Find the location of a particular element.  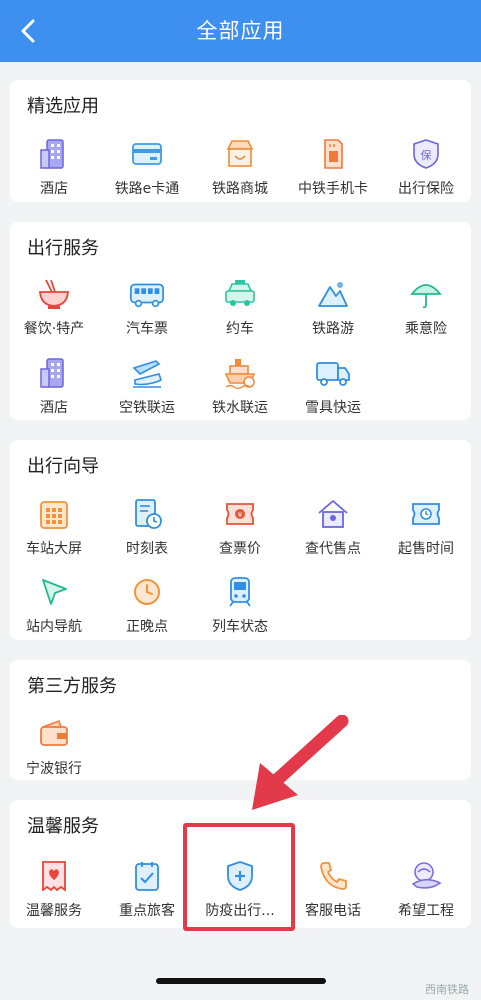

app-label: 正晚点 is located at coordinates (147, 627).